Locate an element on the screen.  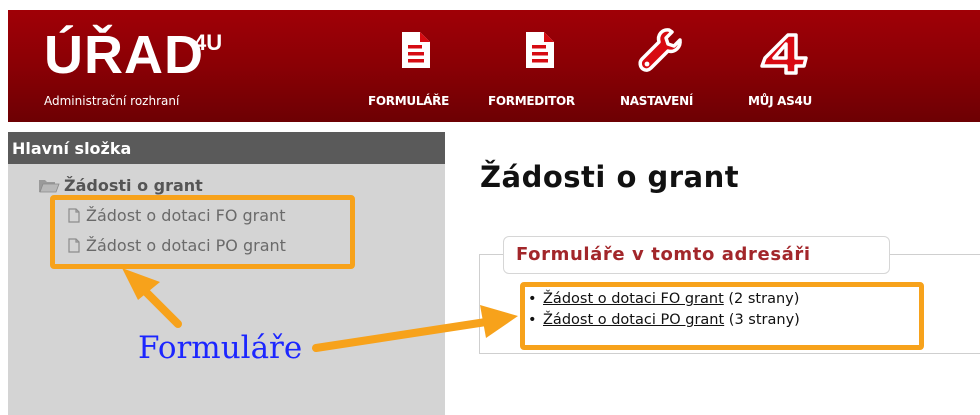
annotation-label: Formuláře is located at coordinates (220, 348).